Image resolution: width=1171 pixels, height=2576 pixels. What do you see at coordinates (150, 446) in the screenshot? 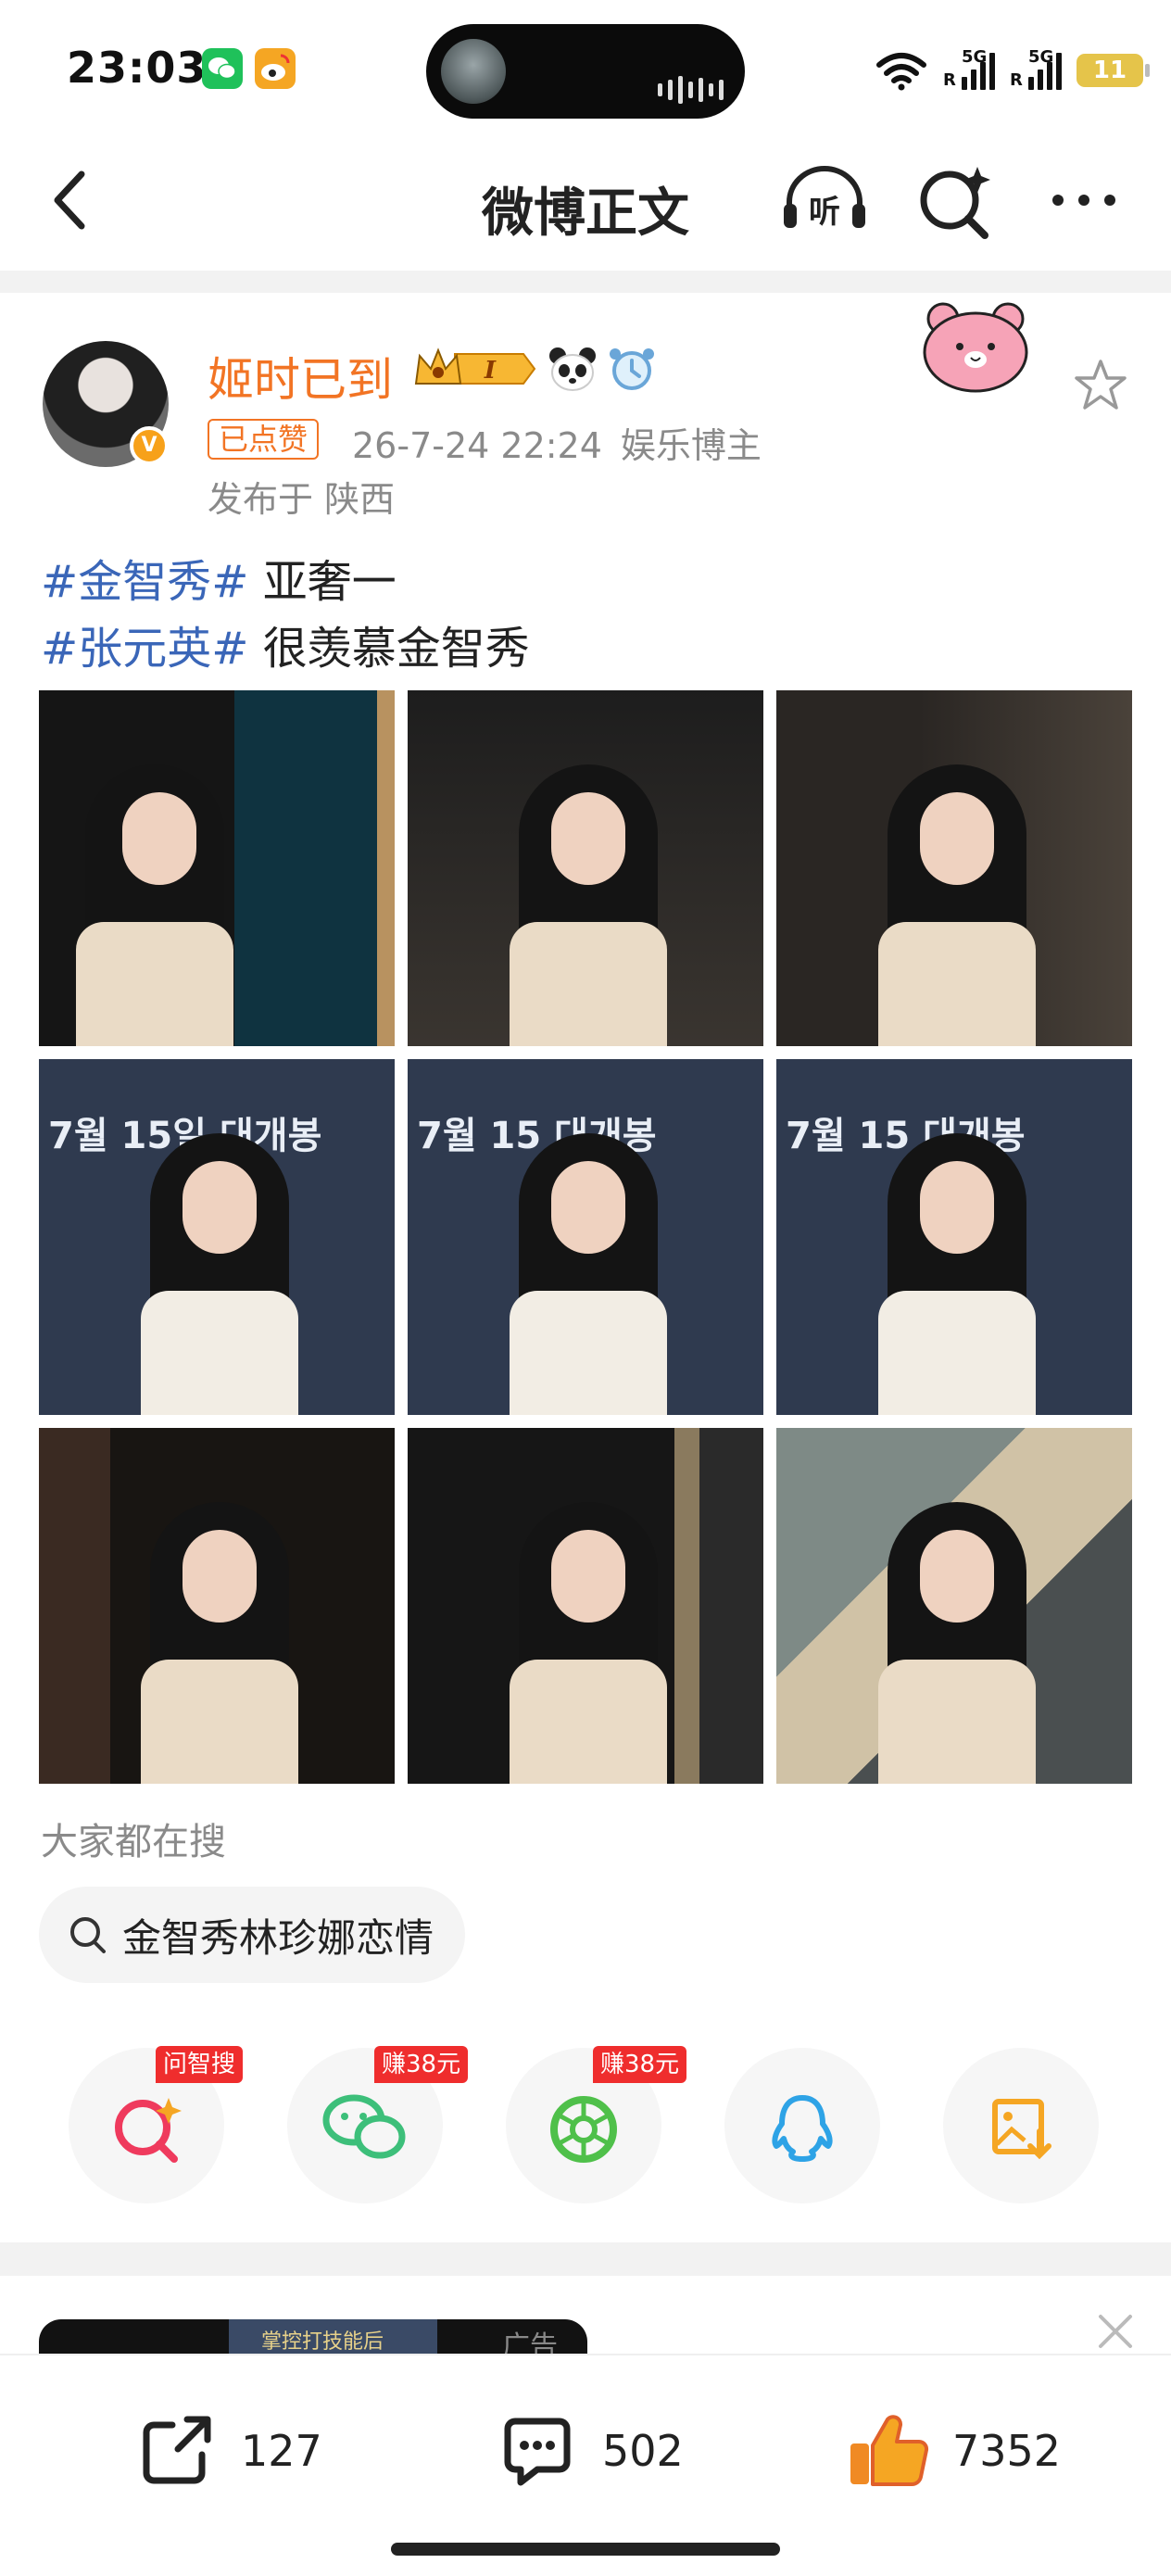
I see `v-verified-icon: V` at bounding box center [150, 446].